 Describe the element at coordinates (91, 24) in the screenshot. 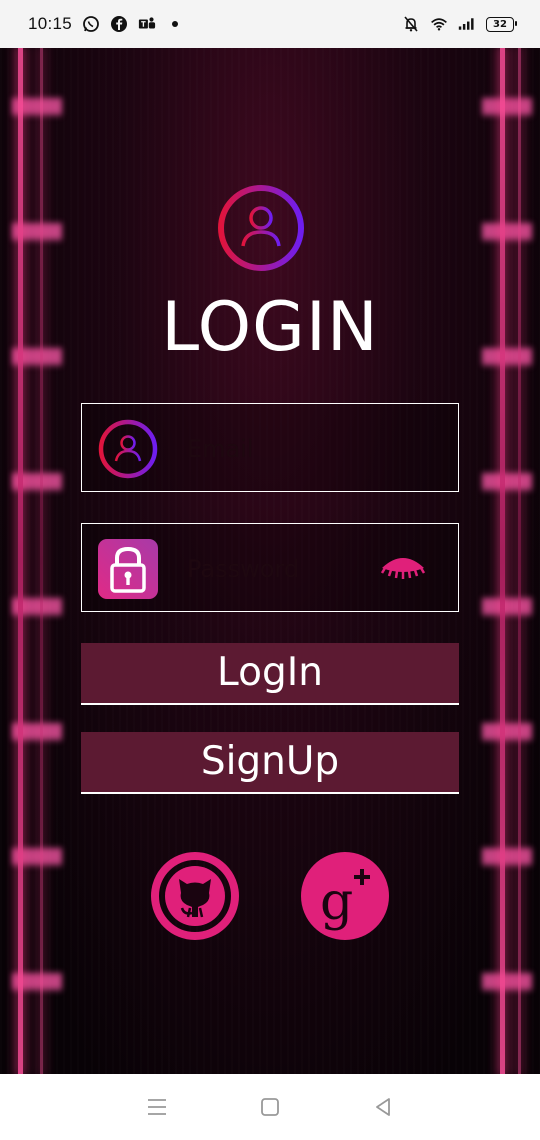

I see `whatsapp-icon` at that location.